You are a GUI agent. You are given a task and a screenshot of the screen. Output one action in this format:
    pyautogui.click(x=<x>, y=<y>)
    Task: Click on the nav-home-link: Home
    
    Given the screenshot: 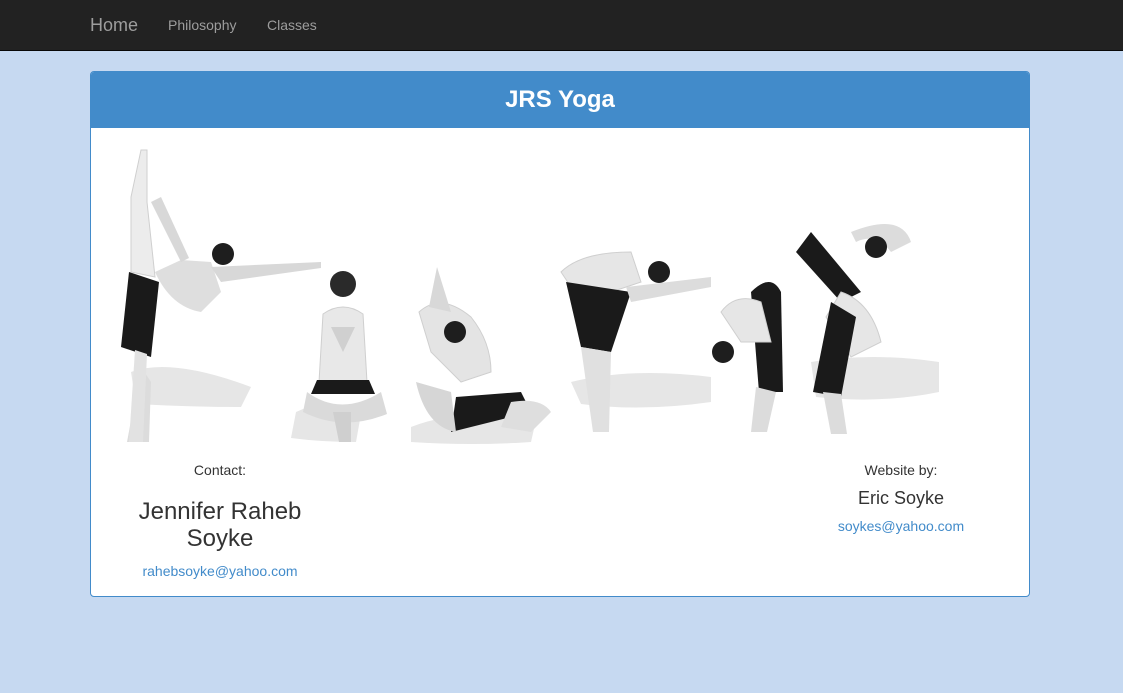 What is the action you would take?
    pyautogui.click(x=114, y=25)
    